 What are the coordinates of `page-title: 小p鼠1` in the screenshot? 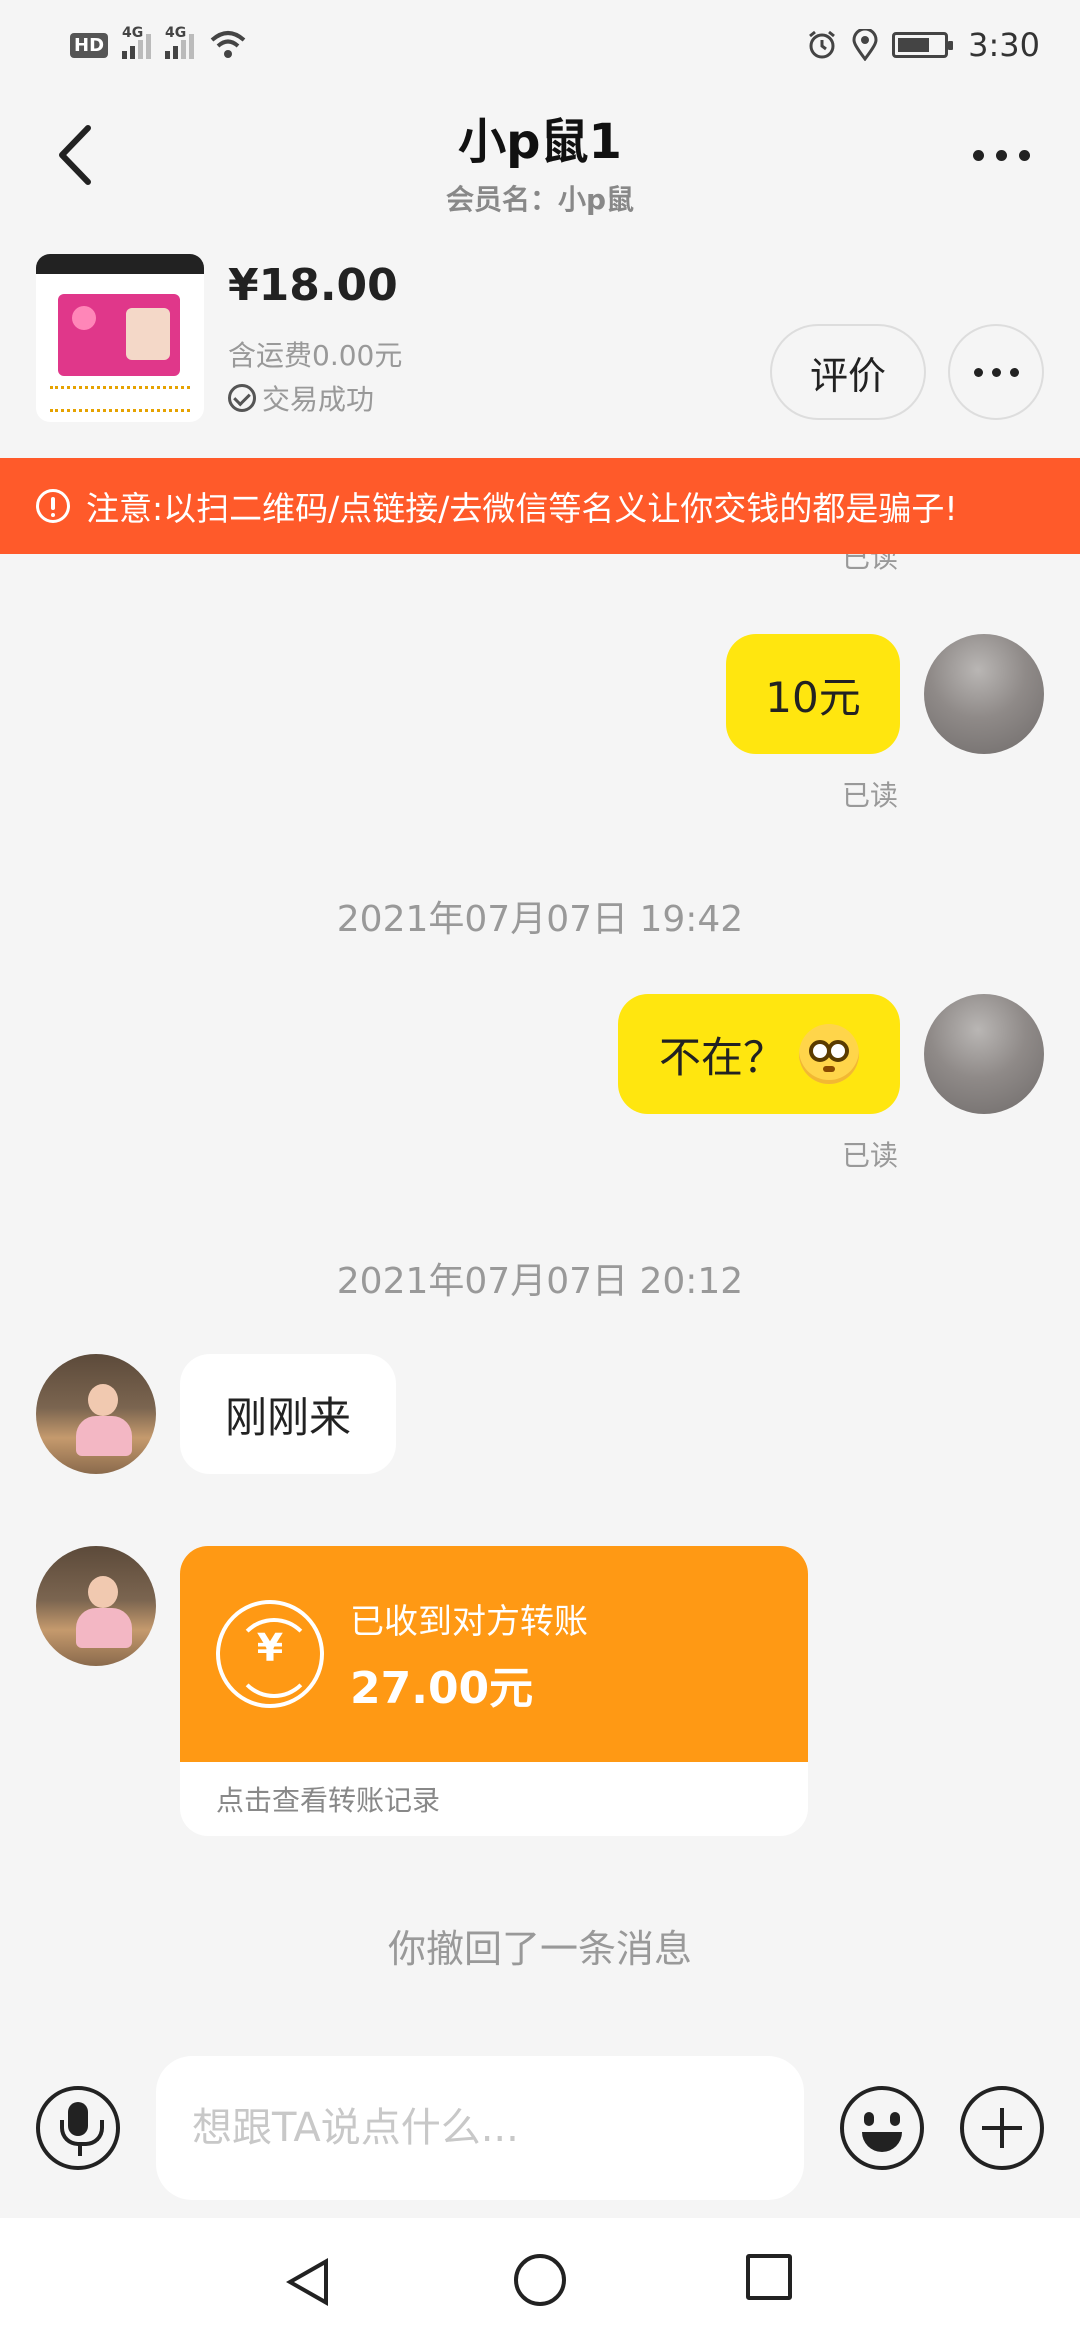 It's located at (540, 142).